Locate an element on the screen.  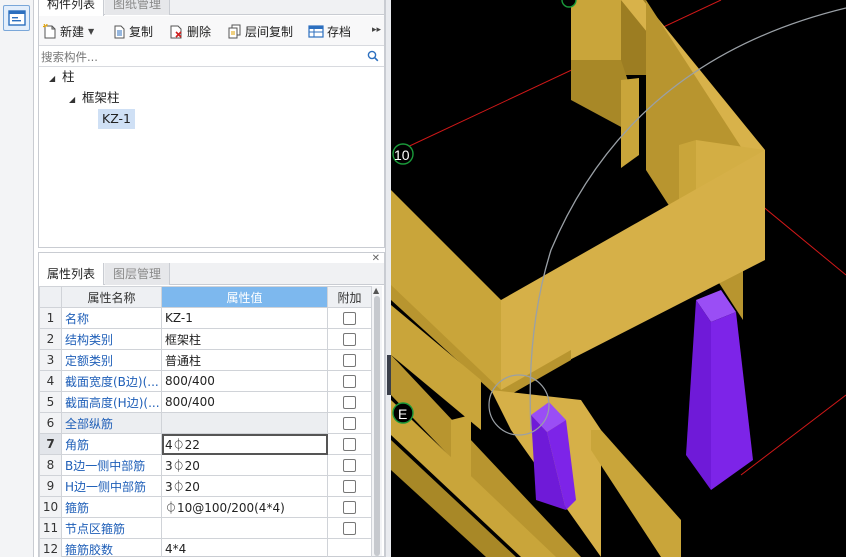
table-header-row: 属性名称 属性值 附加 is located at coordinates (205, 297).